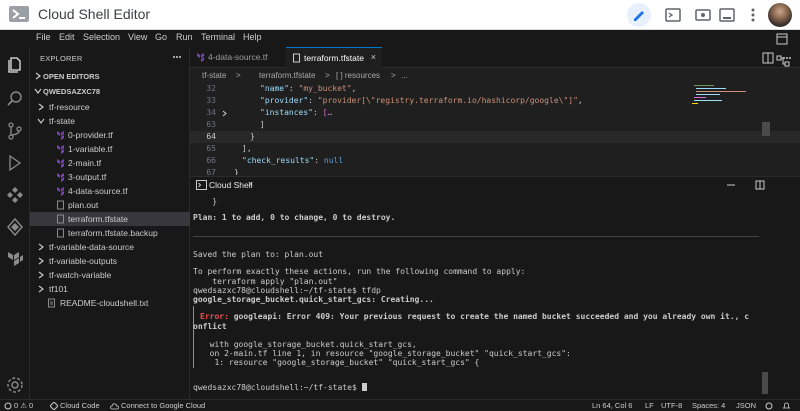 The image size is (800, 411). Describe the element at coordinates (364, 387) in the screenshot. I see `terminal-cursor` at that location.